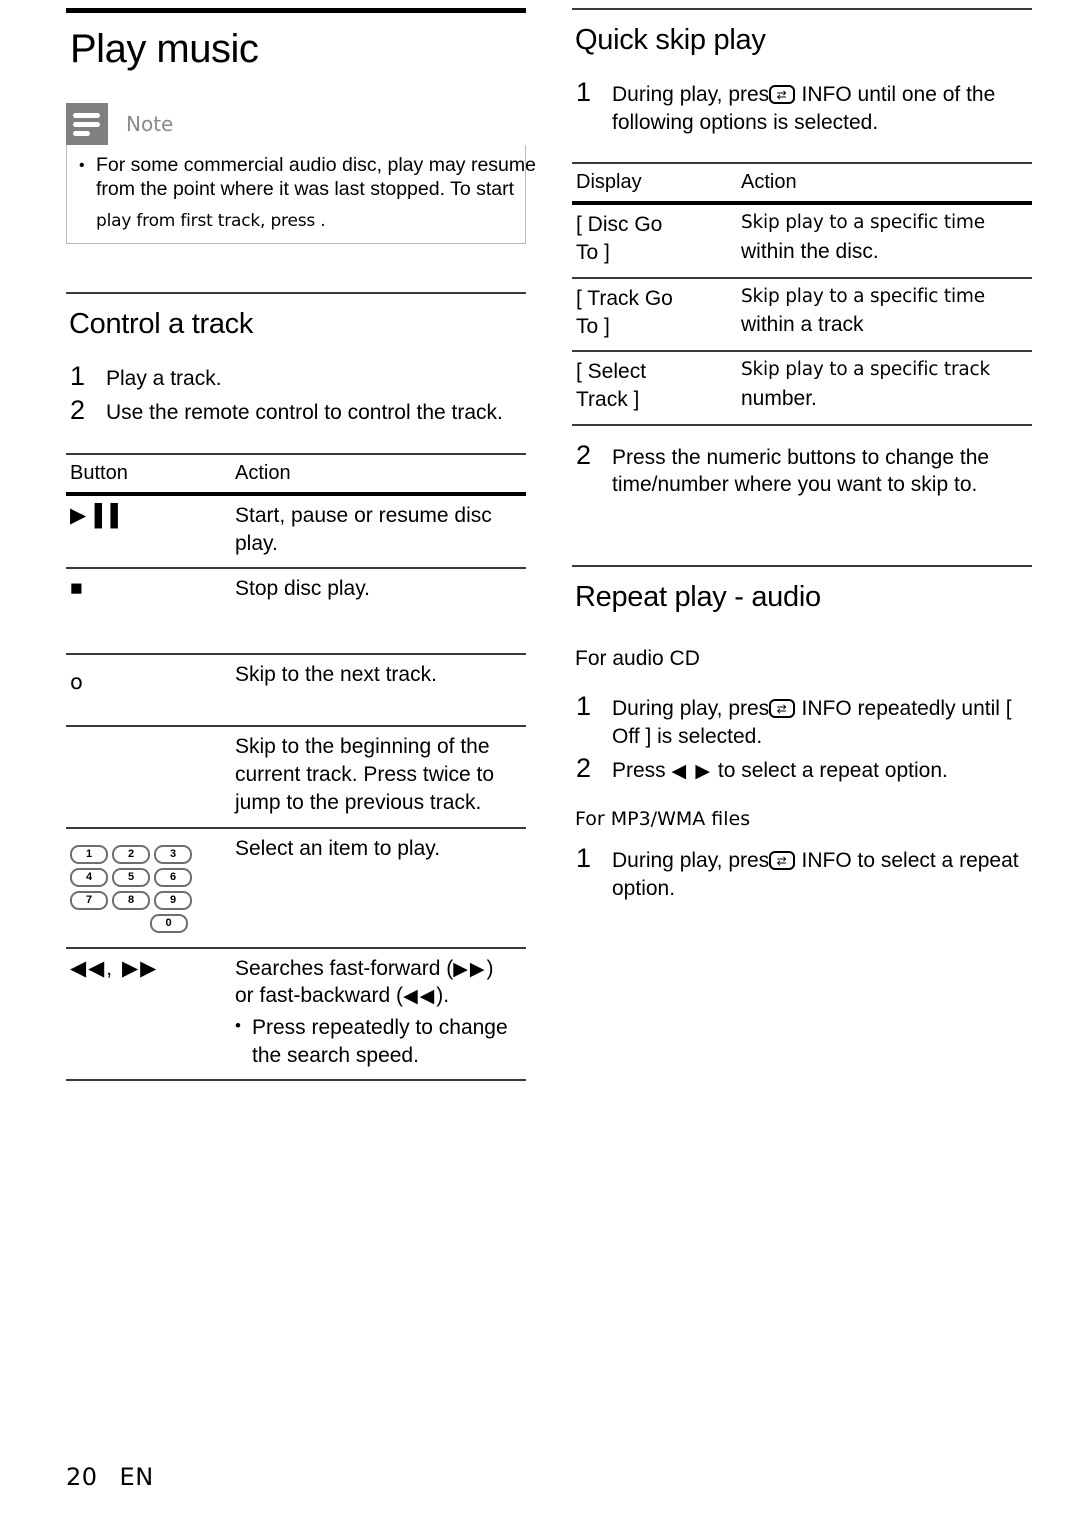 The image size is (1080, 1527). I want to click on footer-page-number: 20, so click(82, 1477).